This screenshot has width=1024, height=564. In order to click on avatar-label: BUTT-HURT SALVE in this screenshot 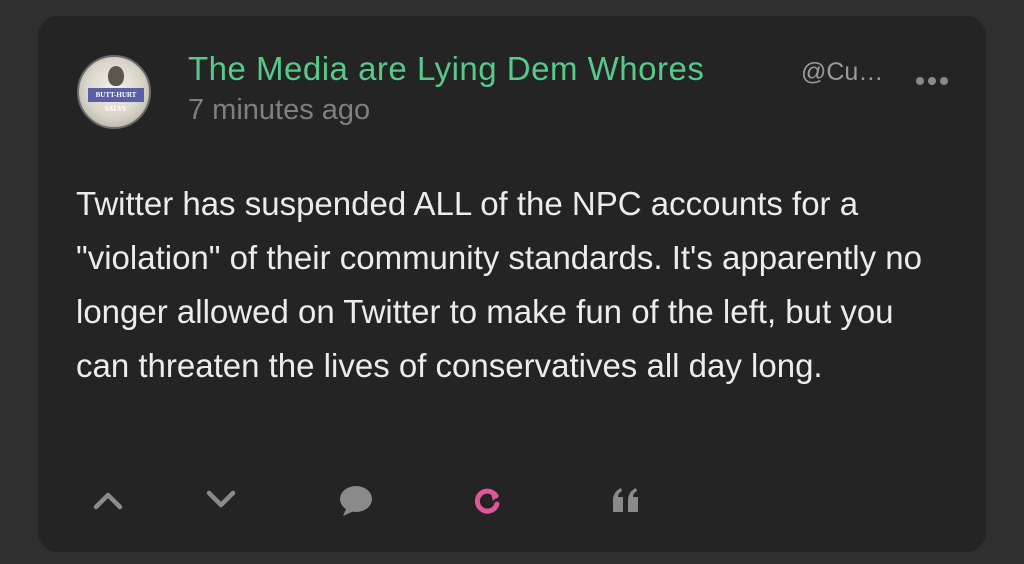, I will do `click(116, 100)`.